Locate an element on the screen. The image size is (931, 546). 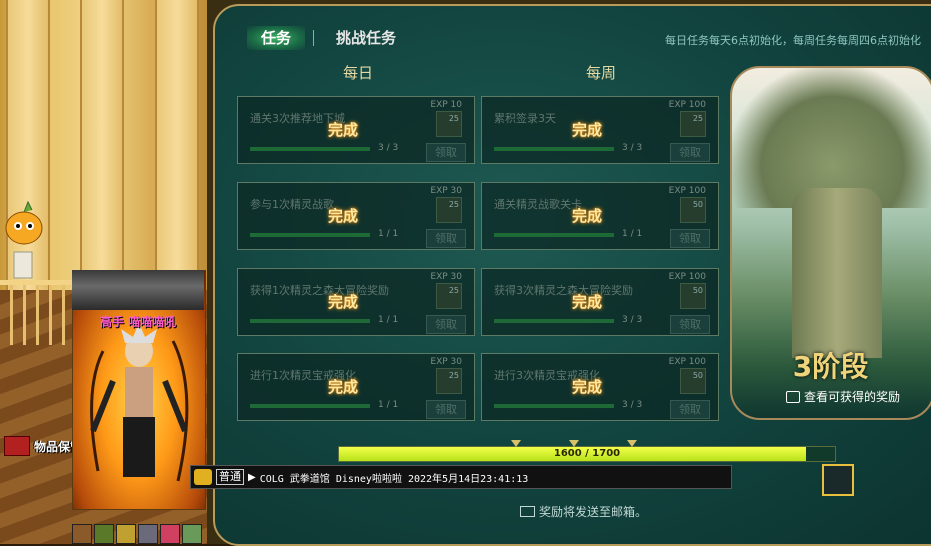
quest-name: 获得1次精灵之森大冒险奖励 is located at coordinates (319, 290).